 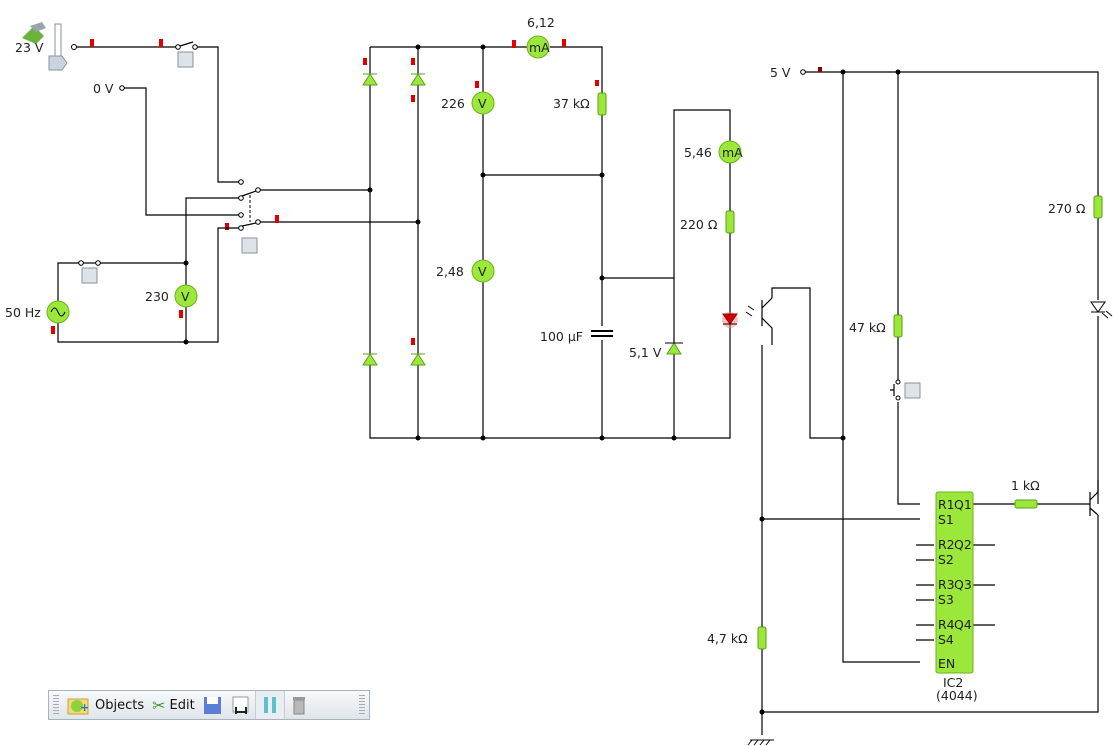 What do you see at coordinates (946, 624) in the screenshot?
I see `label: R4` at bounding box center [946, 624].